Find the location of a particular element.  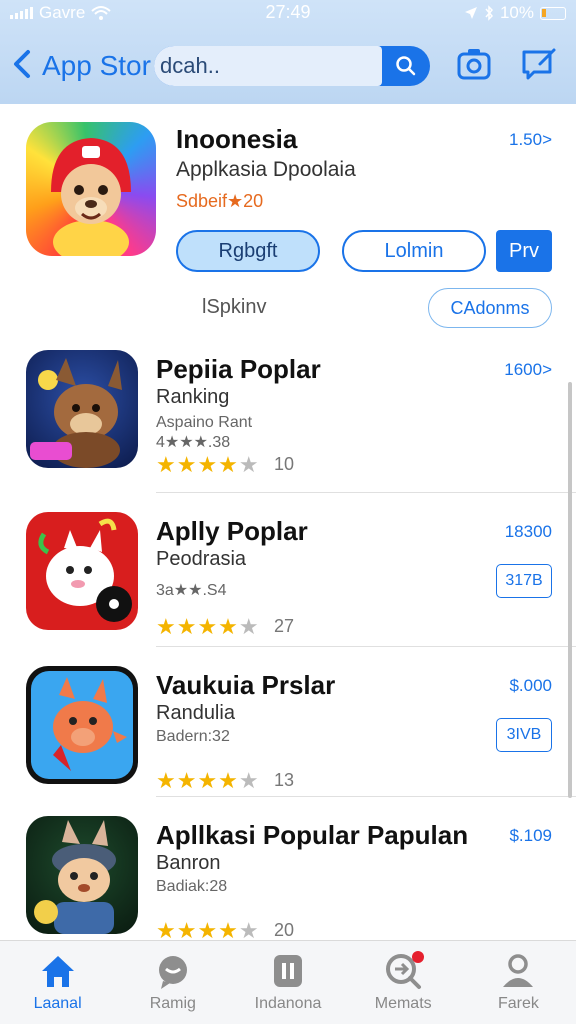

app-meta: 3a★★.S4 is located at coordinates (191, 590).